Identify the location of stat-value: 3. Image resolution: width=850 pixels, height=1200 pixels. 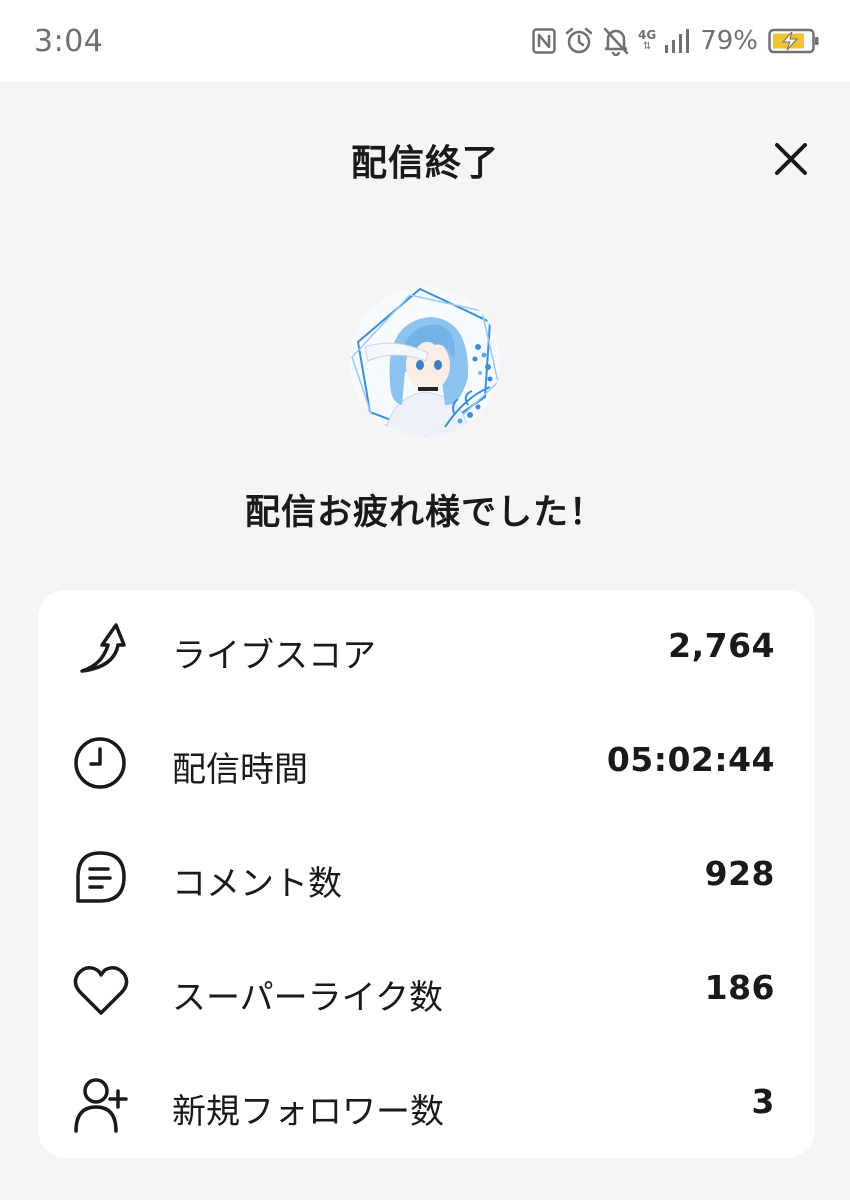
(763, 1101).